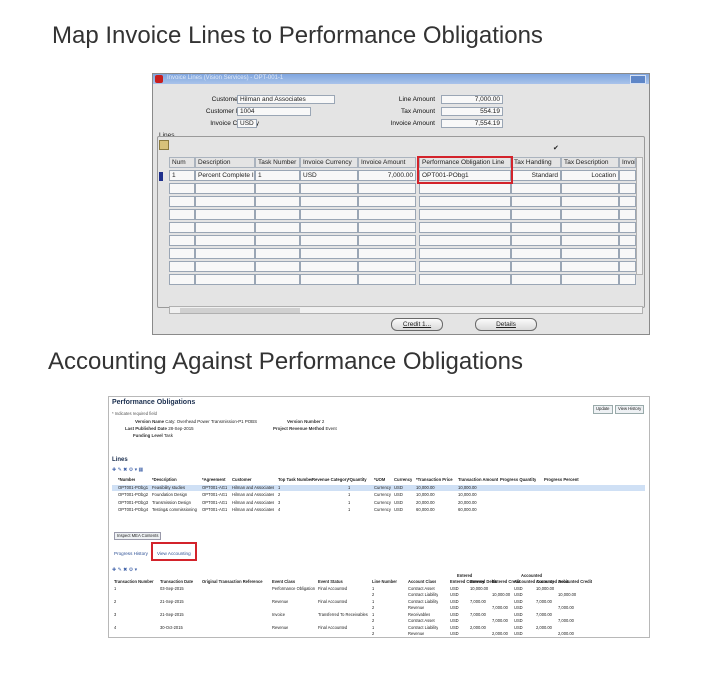 The width and height of the screenshot is (710, 700). I want to click on table-row: 2 Revenue USD 7,000.00 USD 7,000.00, so click(378, 608).